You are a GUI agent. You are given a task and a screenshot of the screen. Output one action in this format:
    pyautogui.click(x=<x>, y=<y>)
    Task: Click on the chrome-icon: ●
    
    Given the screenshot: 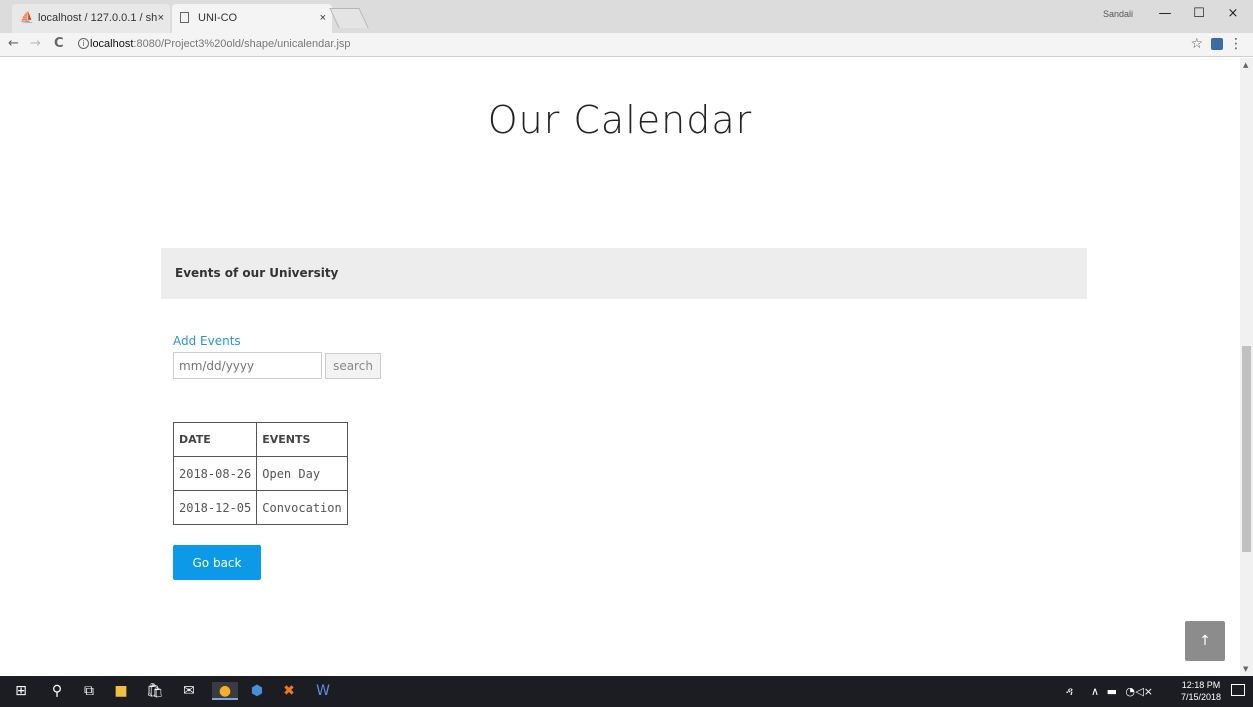 What is the action you would take?
    pyautogui.click(x=225, y=691)
    